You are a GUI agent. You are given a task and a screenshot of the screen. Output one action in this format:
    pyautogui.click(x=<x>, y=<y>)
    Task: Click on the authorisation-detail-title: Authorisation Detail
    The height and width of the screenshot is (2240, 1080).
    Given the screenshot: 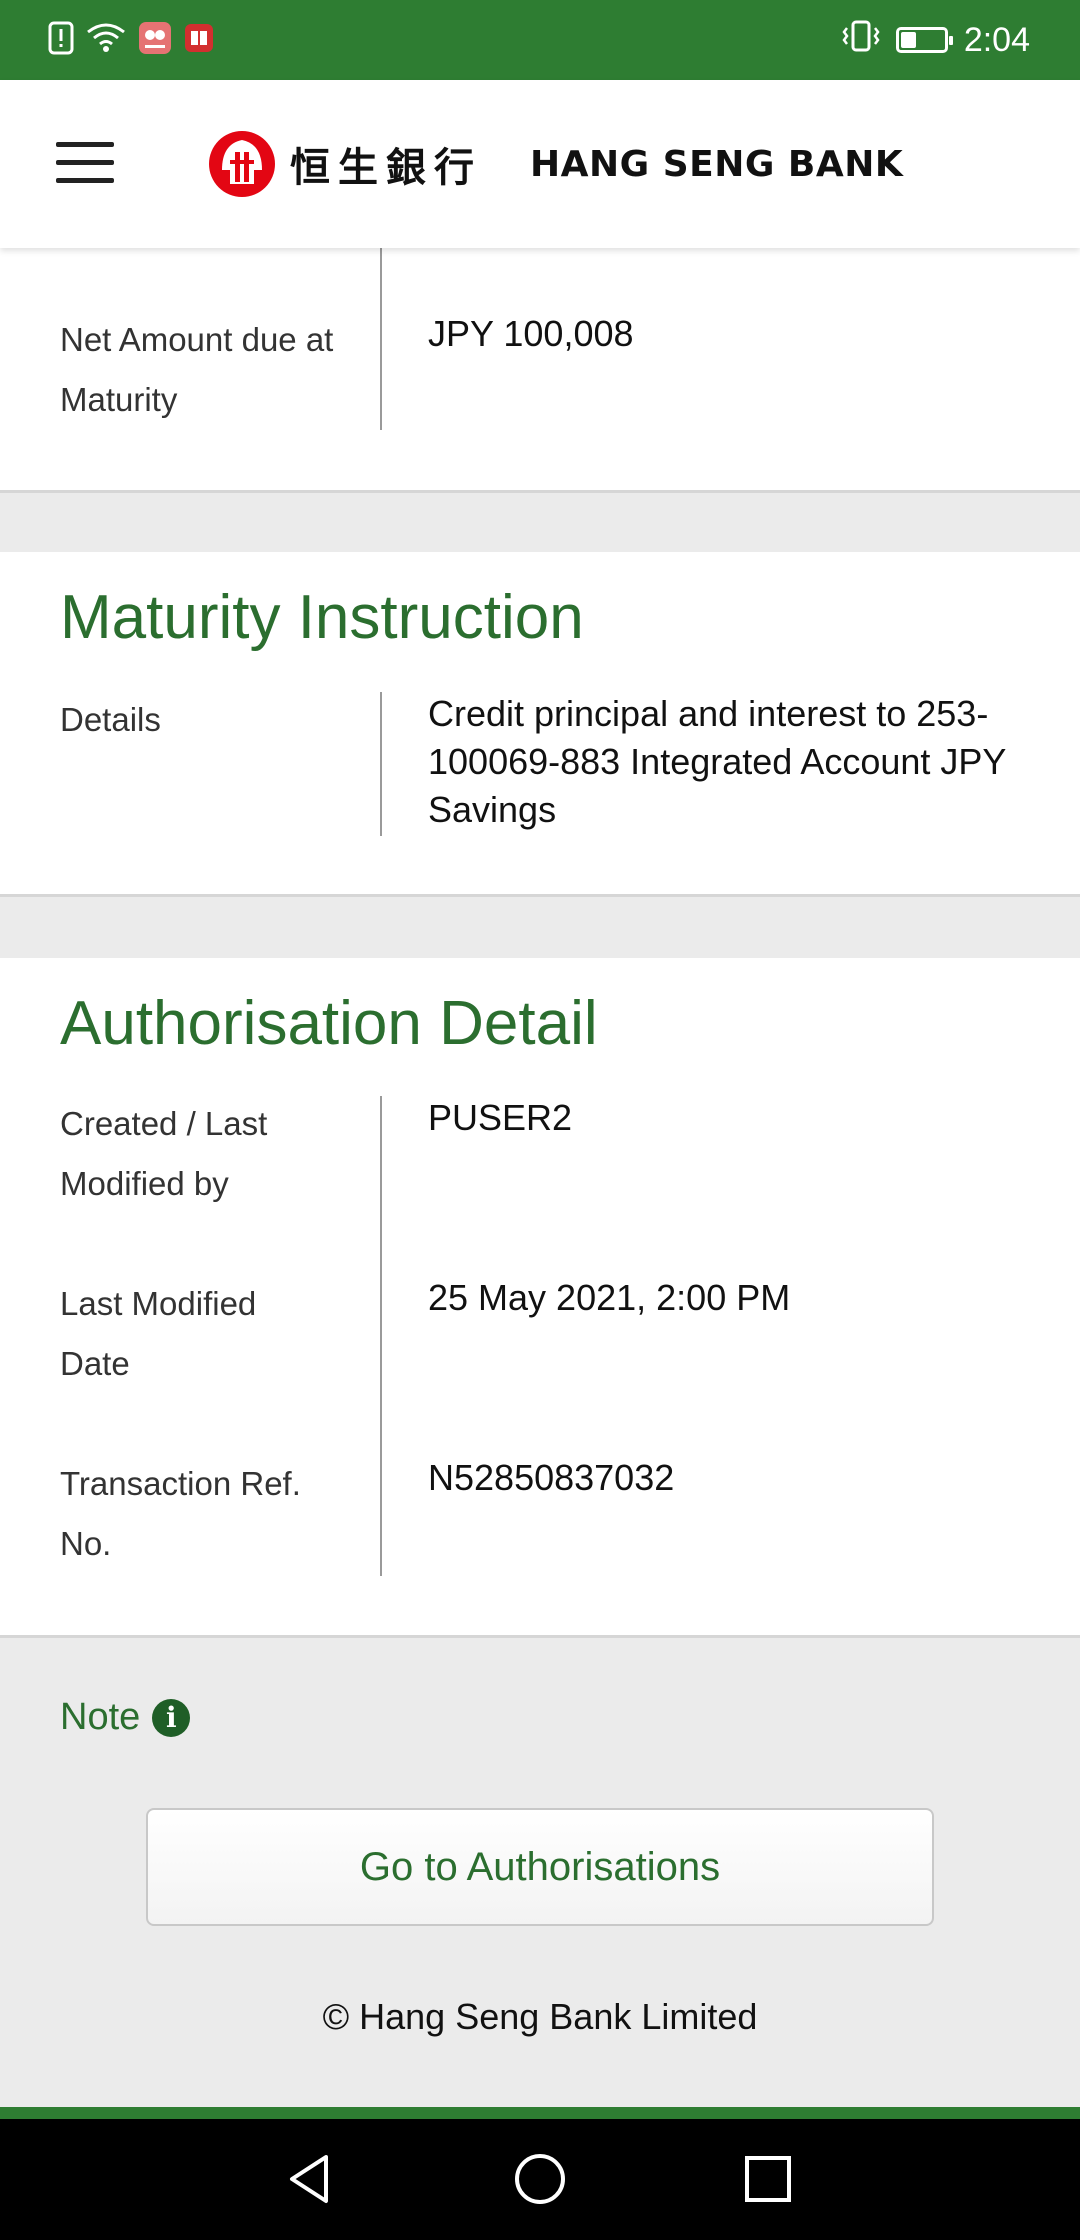 What is the action you would take?
    pyautogui.click(x=329, y=1023)
    